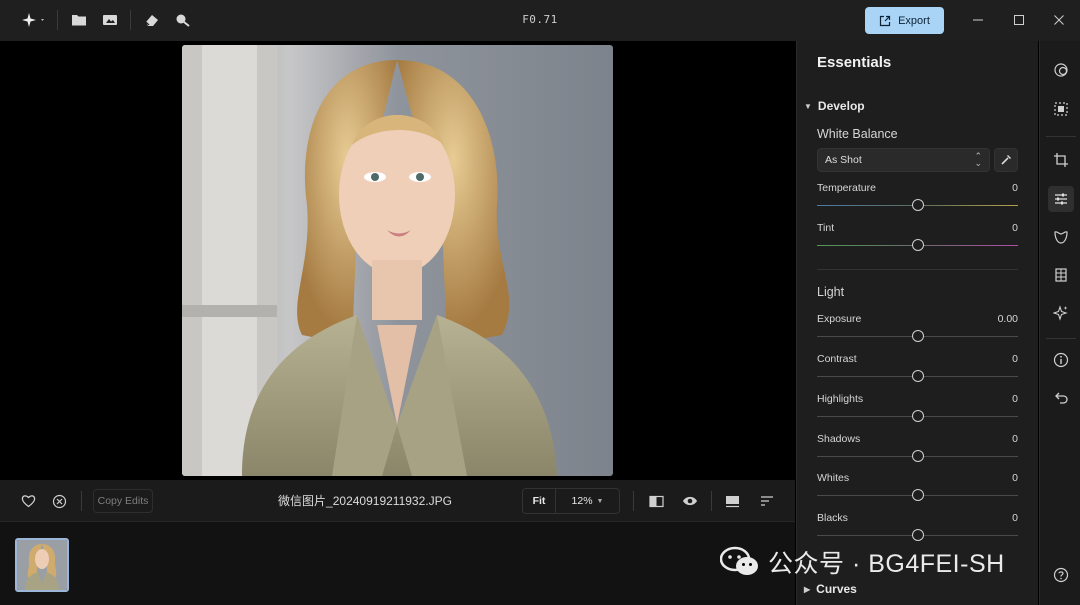 The height and width of the screenshot is (605, 1080). I want to click on open-folder-button, so click(79, 20).